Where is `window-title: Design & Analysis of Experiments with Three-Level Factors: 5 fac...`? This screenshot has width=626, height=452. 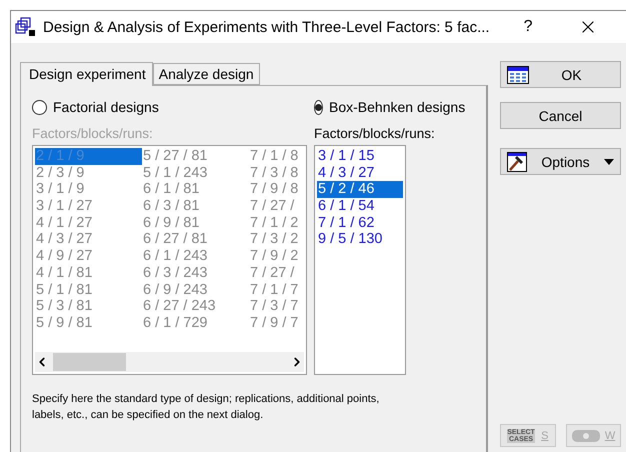 window-title: Design & Analysis of Experiments with Three-Level Factors: 5 fac... is located at coordinates (266, 27).